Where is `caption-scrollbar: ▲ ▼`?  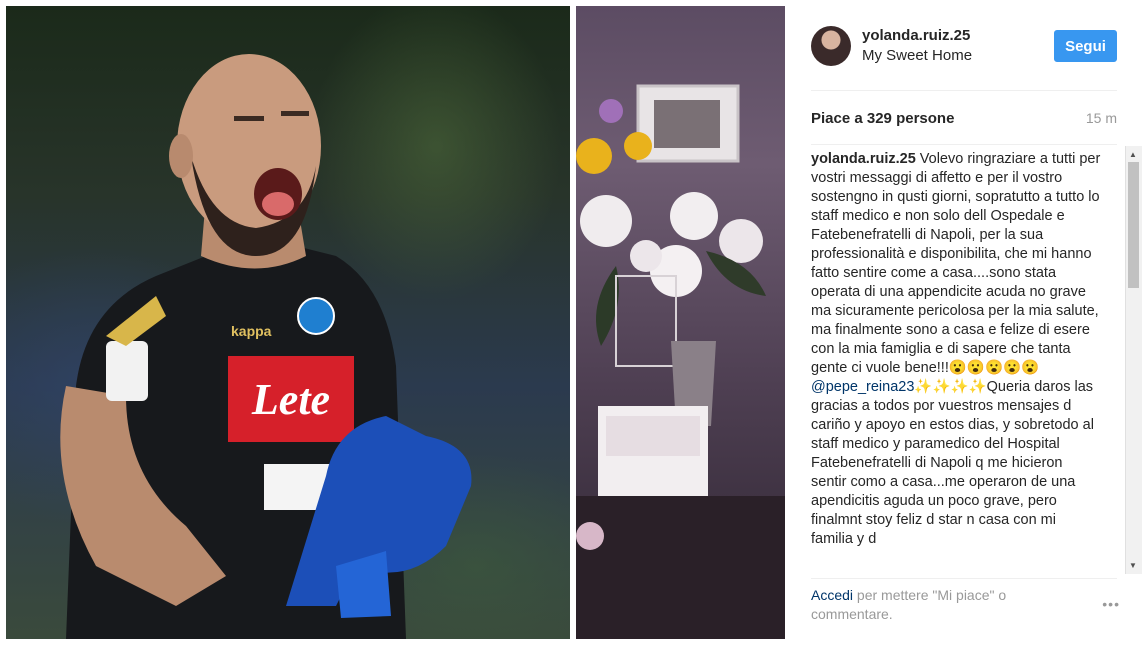 caption-scrollbar: ▲ ▼ is located at coordinates (1133, 360).